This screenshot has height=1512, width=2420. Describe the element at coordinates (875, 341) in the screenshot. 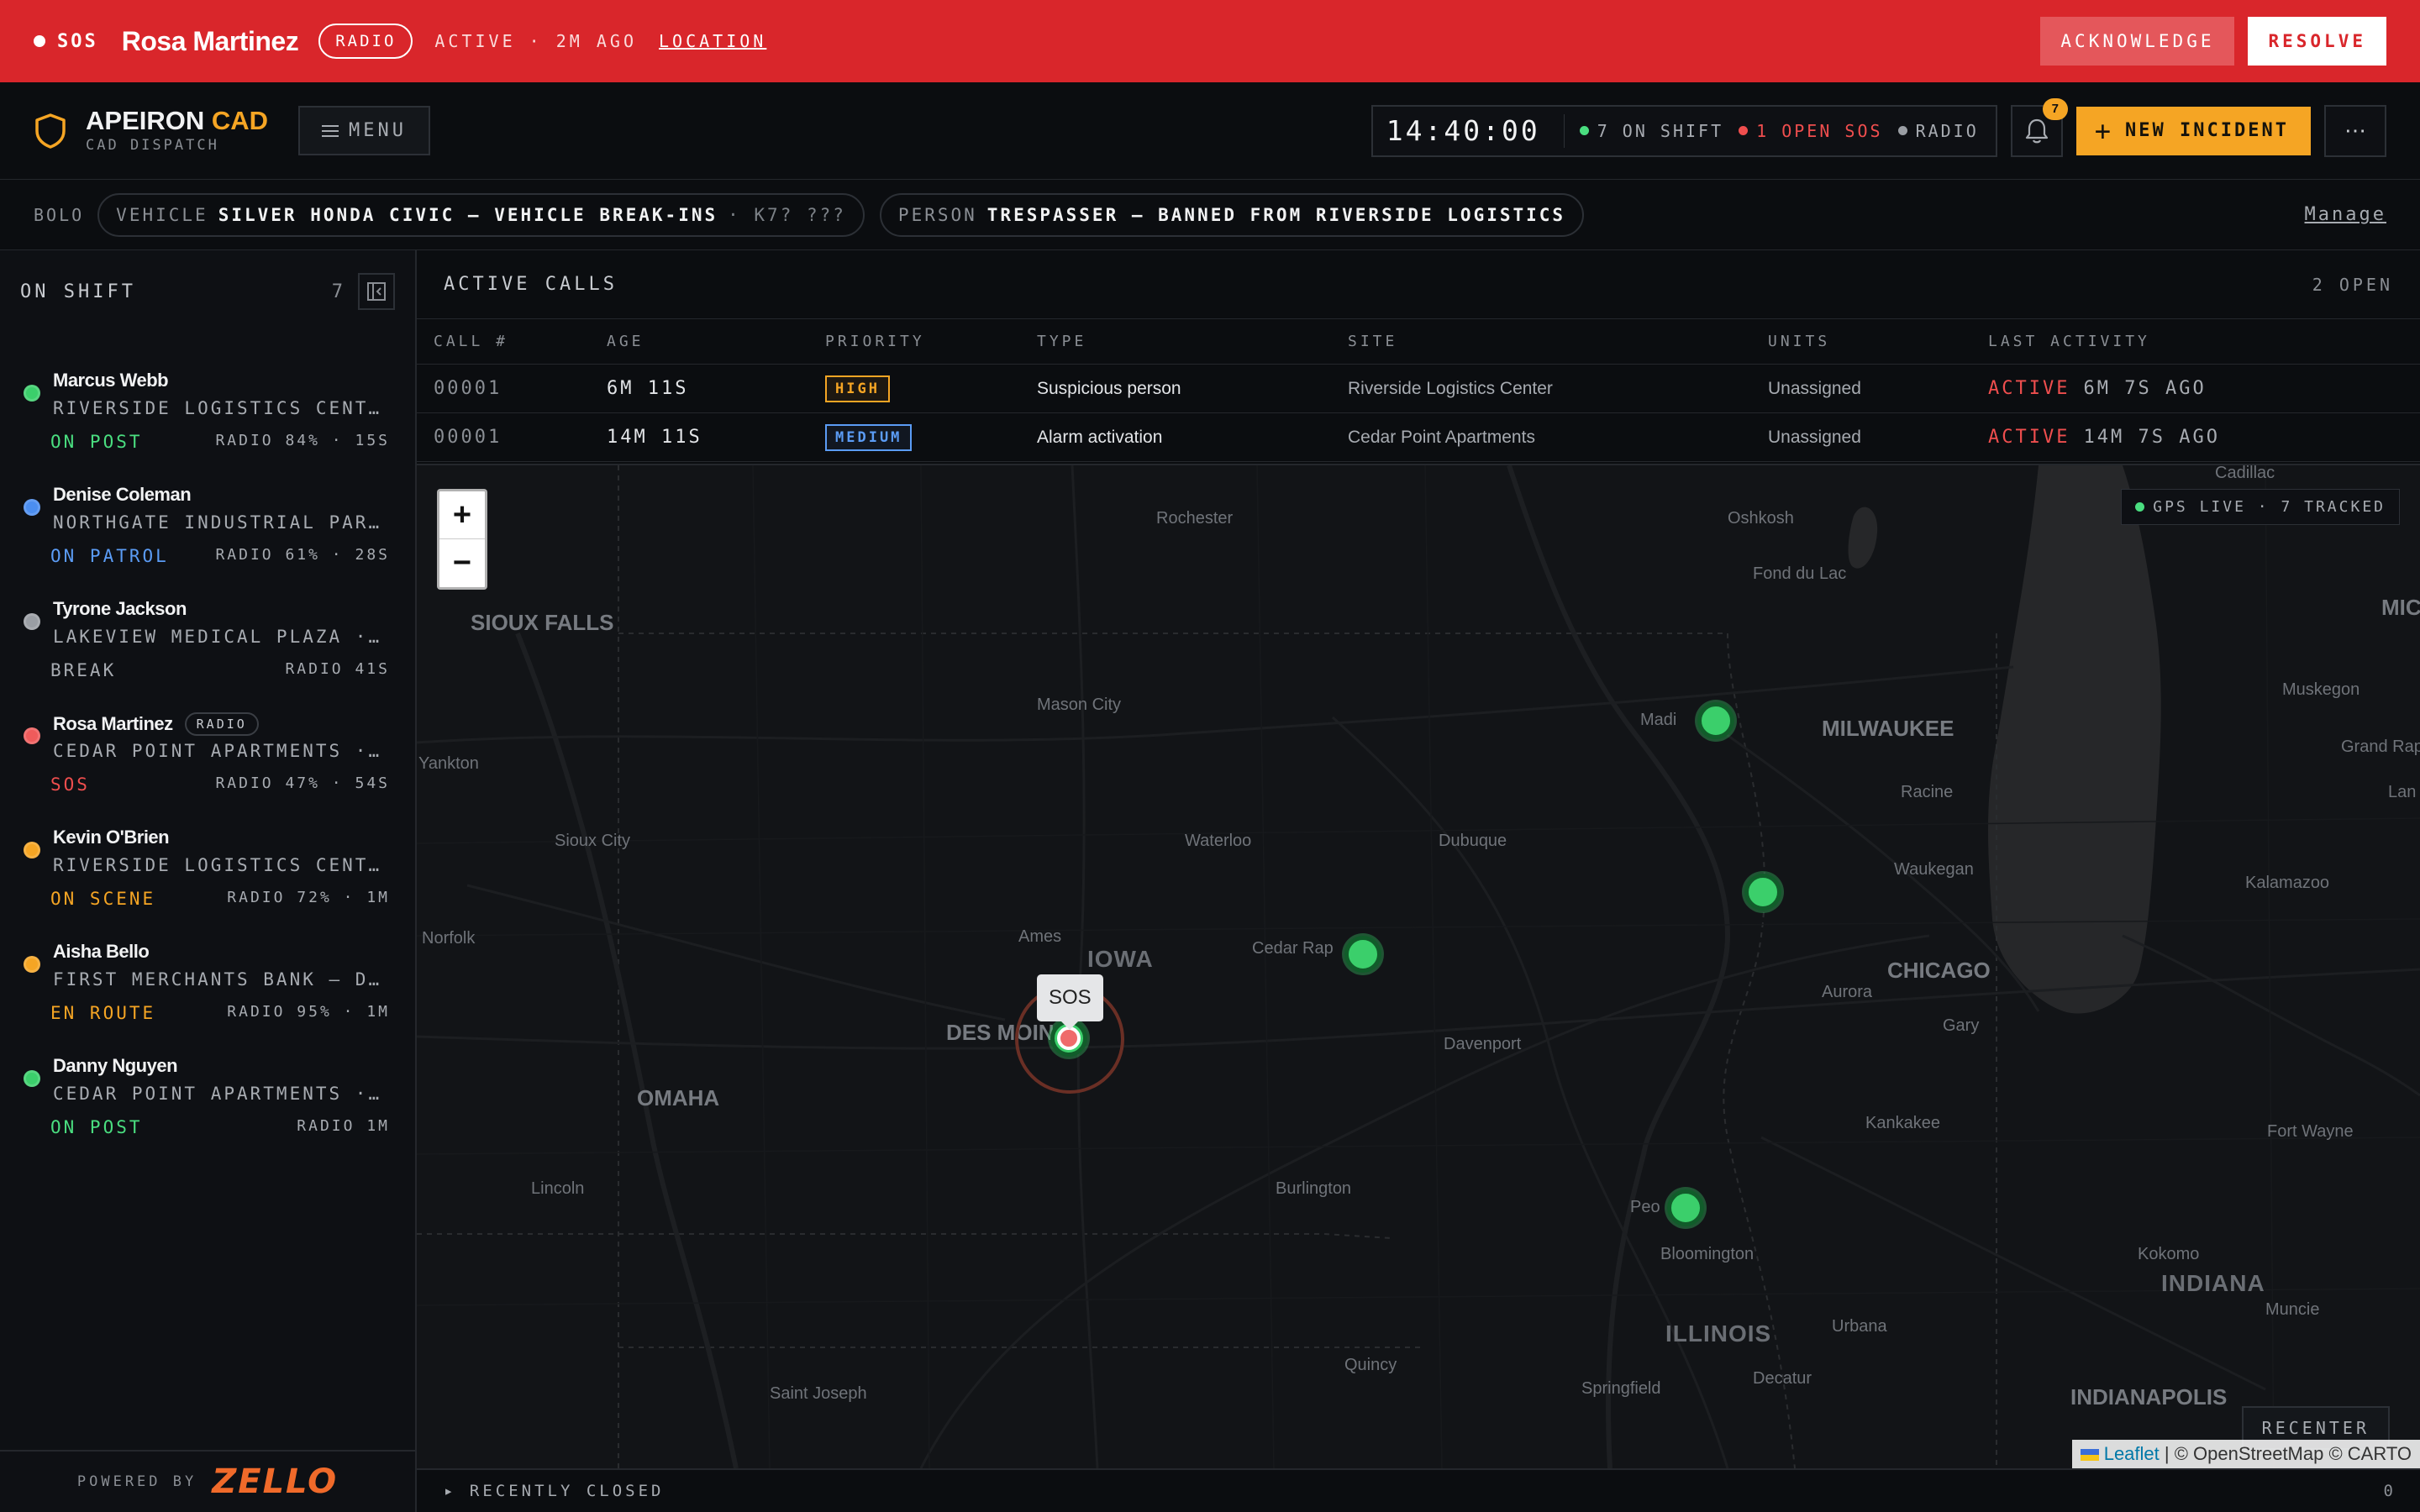

I see `column-header: PRIORITY` at that location.